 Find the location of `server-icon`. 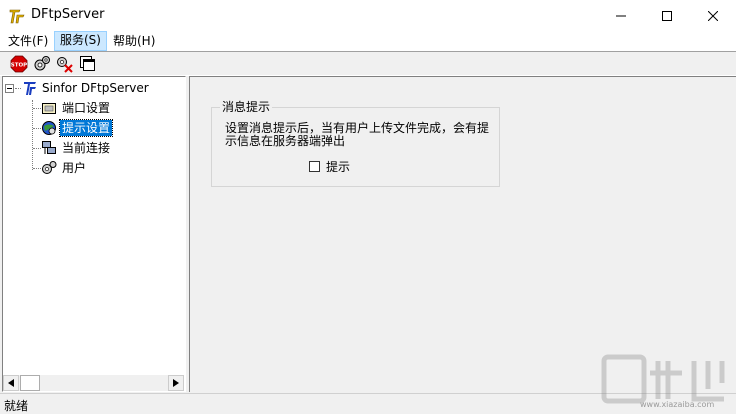

server-icon is located at coordinates (30, 88).